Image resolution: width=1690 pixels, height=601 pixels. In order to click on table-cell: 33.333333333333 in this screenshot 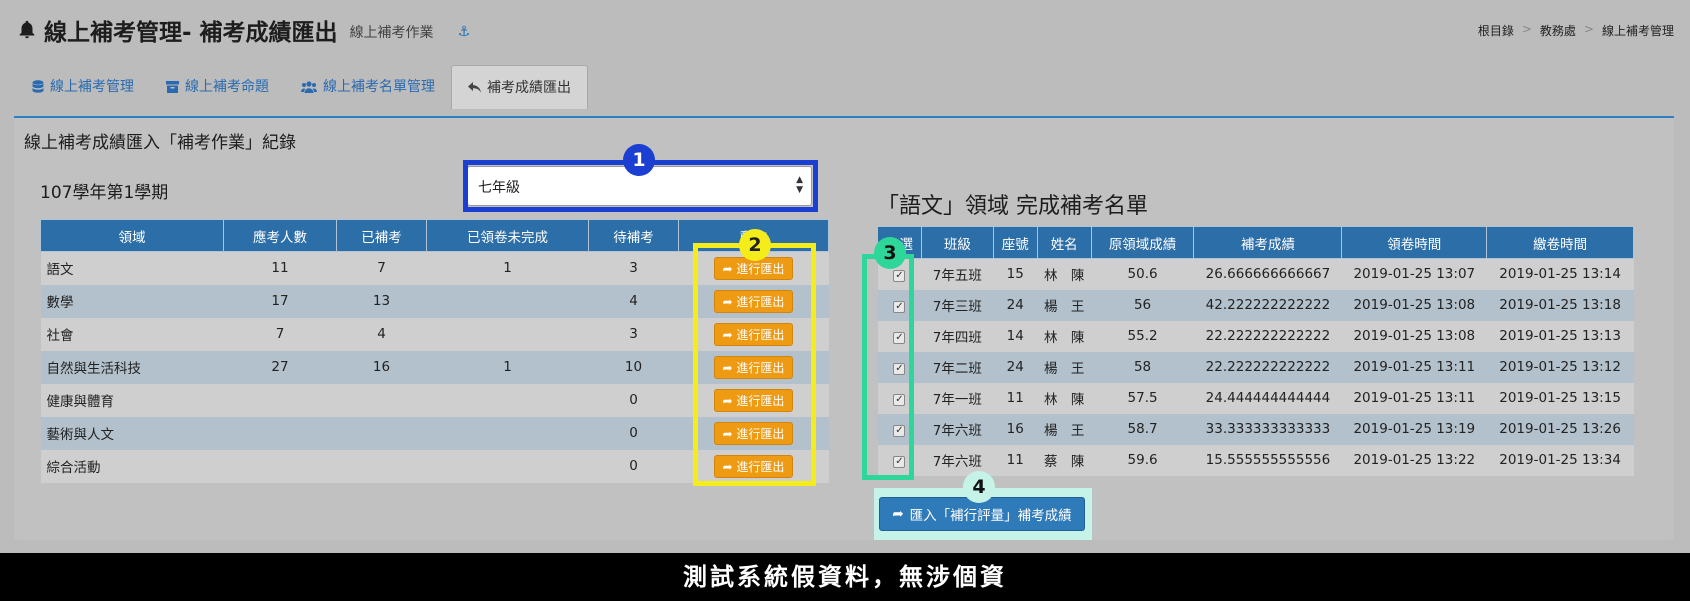, I will do `click(1267, 429)`.